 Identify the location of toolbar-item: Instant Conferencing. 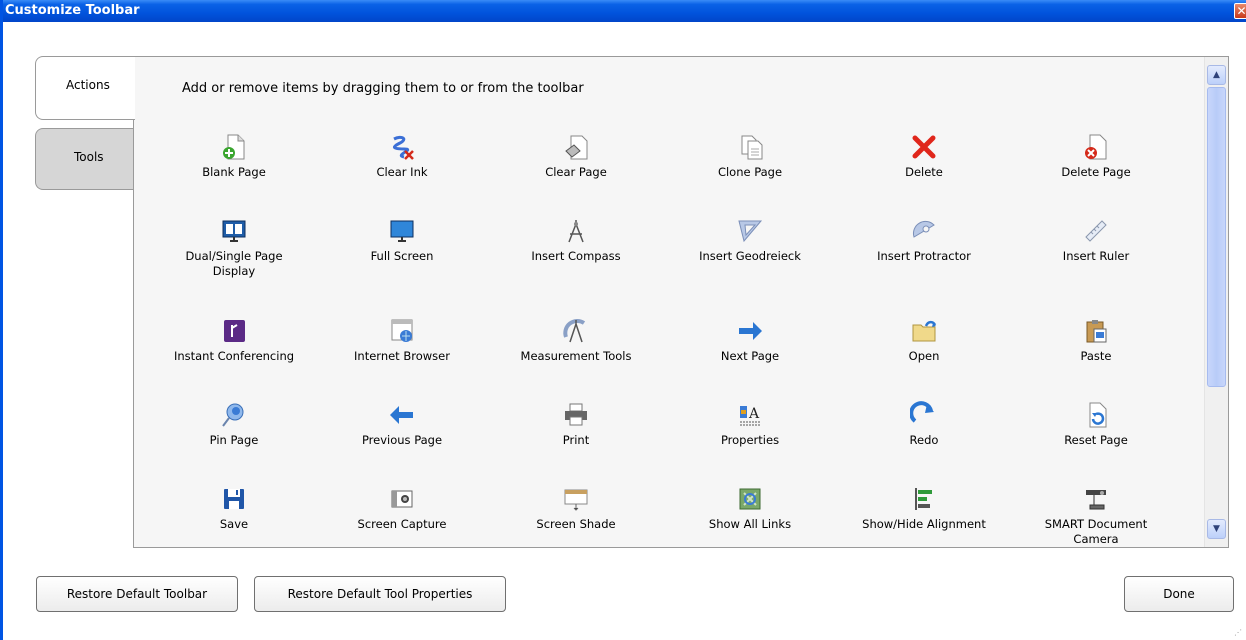
(234, 340).